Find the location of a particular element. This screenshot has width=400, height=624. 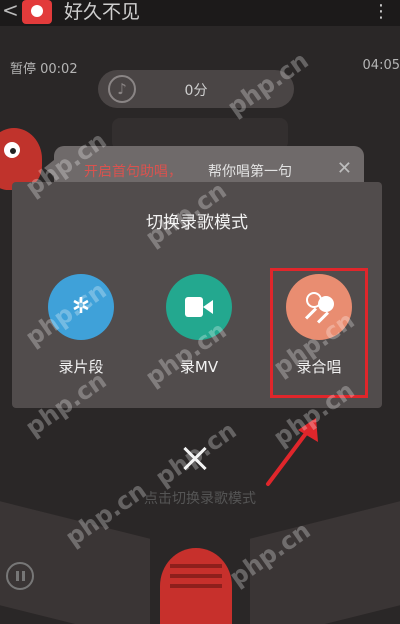

pause-icon is located at coordinates (20, 576).